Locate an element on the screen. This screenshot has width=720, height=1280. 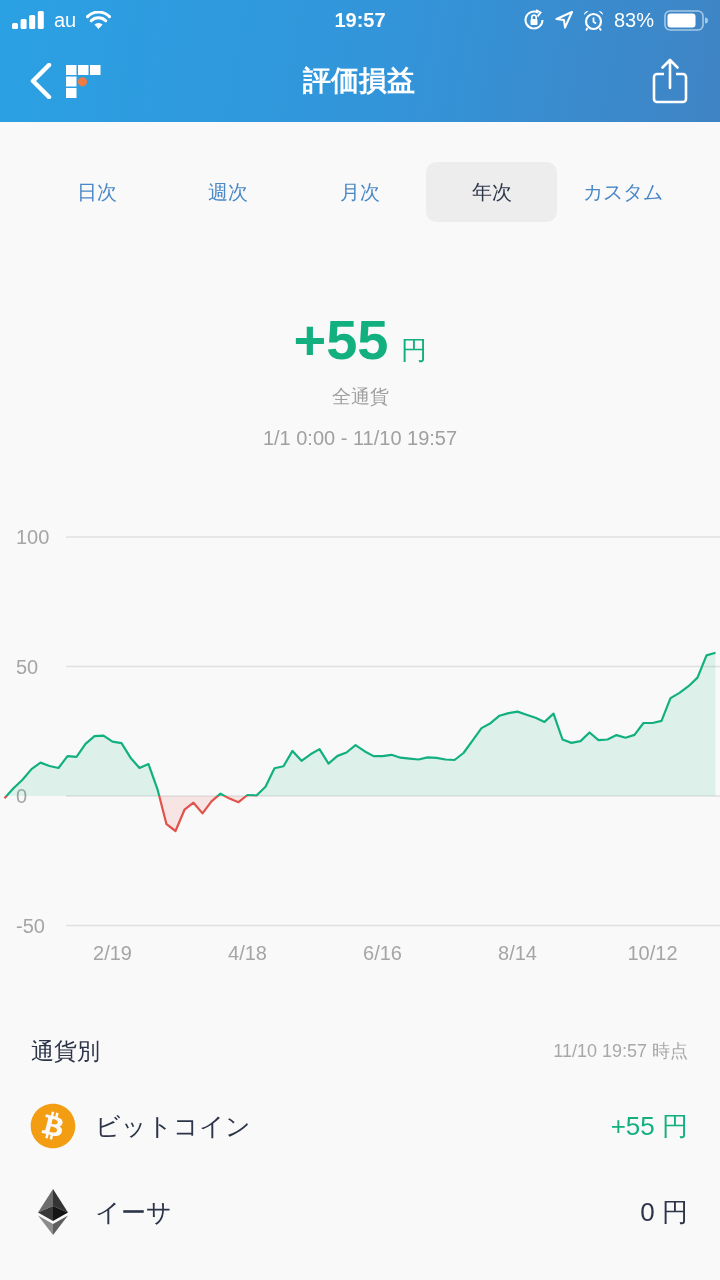
carrier-name: au is located at coordinates (65, 20).